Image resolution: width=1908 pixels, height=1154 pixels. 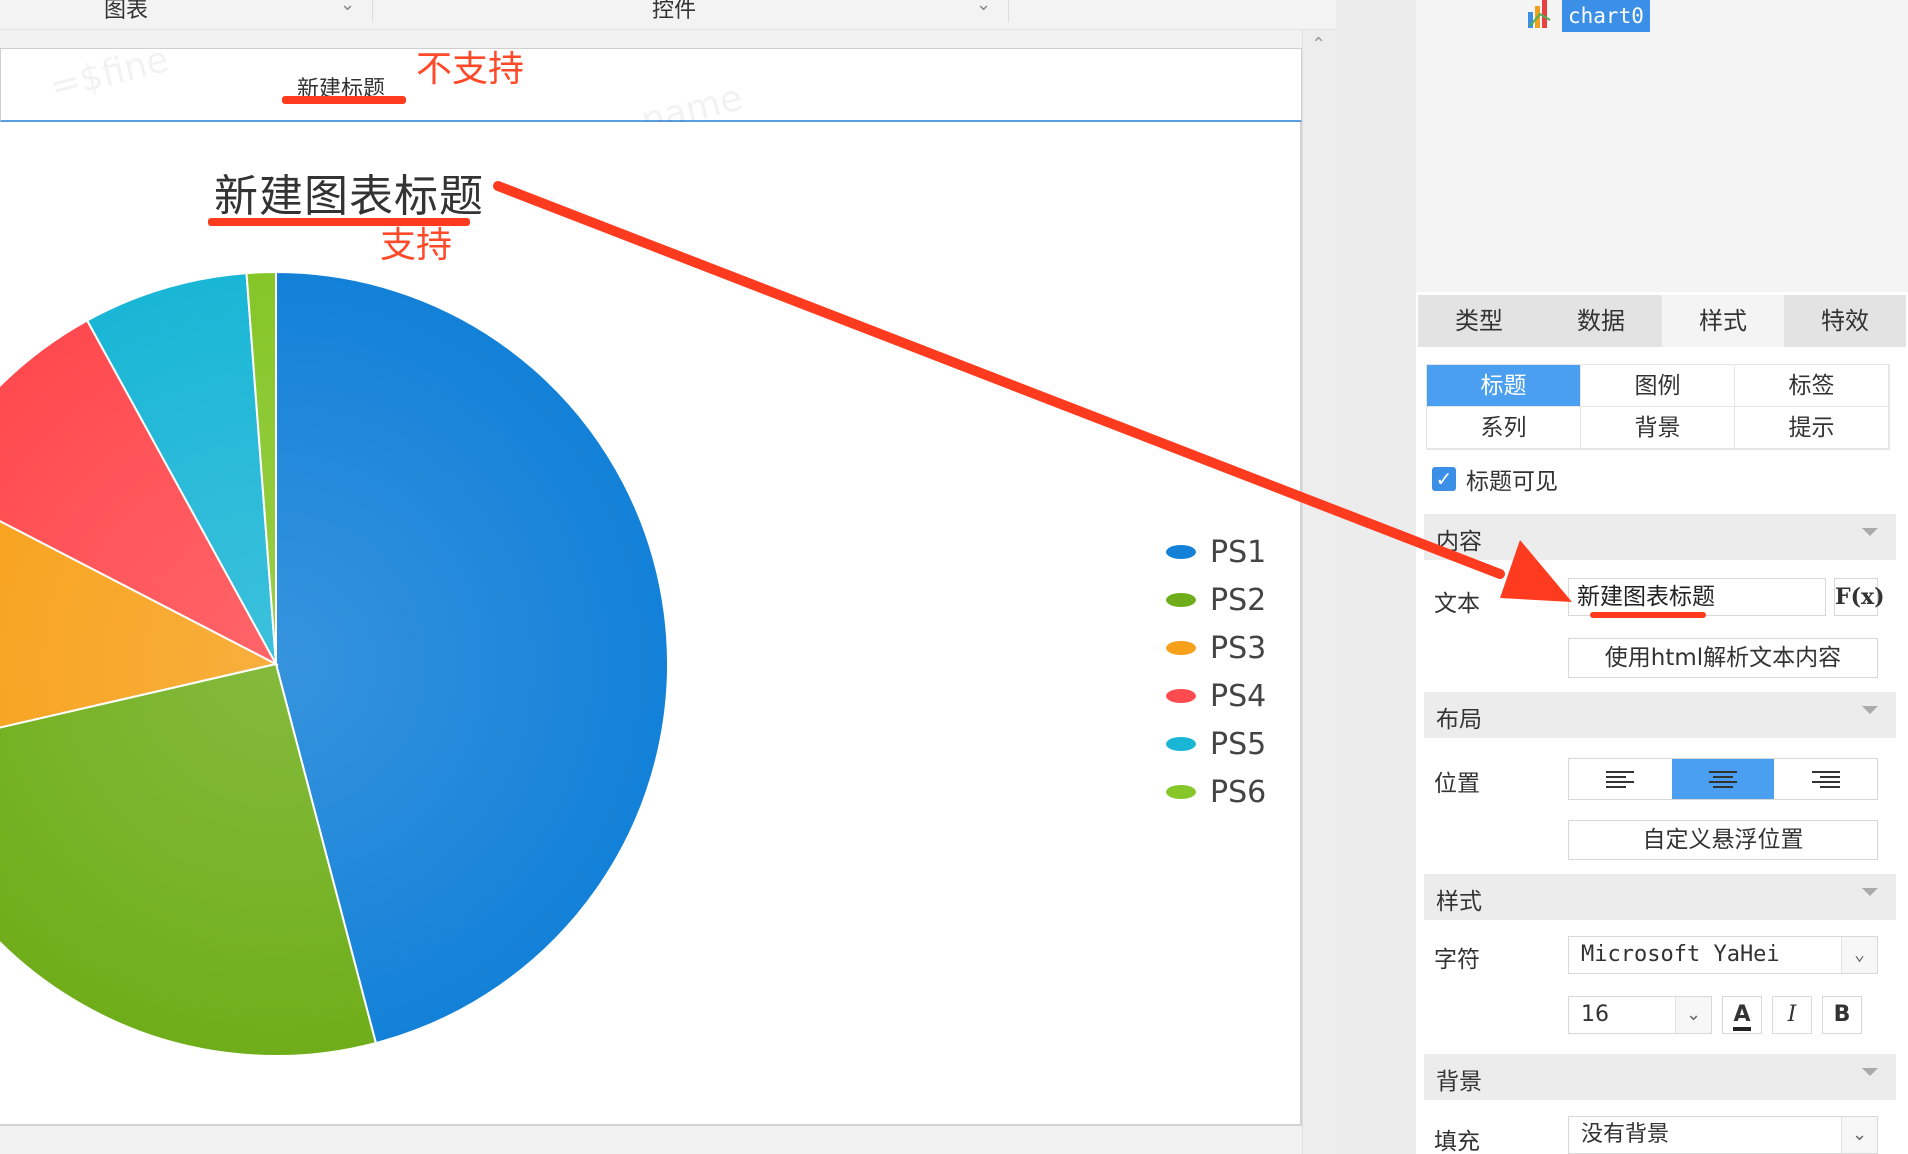 What do you see at coordinates (1504, 386) in the screenshot?
I see `subtab-title: 标题` at bounding box center [1504, 386].